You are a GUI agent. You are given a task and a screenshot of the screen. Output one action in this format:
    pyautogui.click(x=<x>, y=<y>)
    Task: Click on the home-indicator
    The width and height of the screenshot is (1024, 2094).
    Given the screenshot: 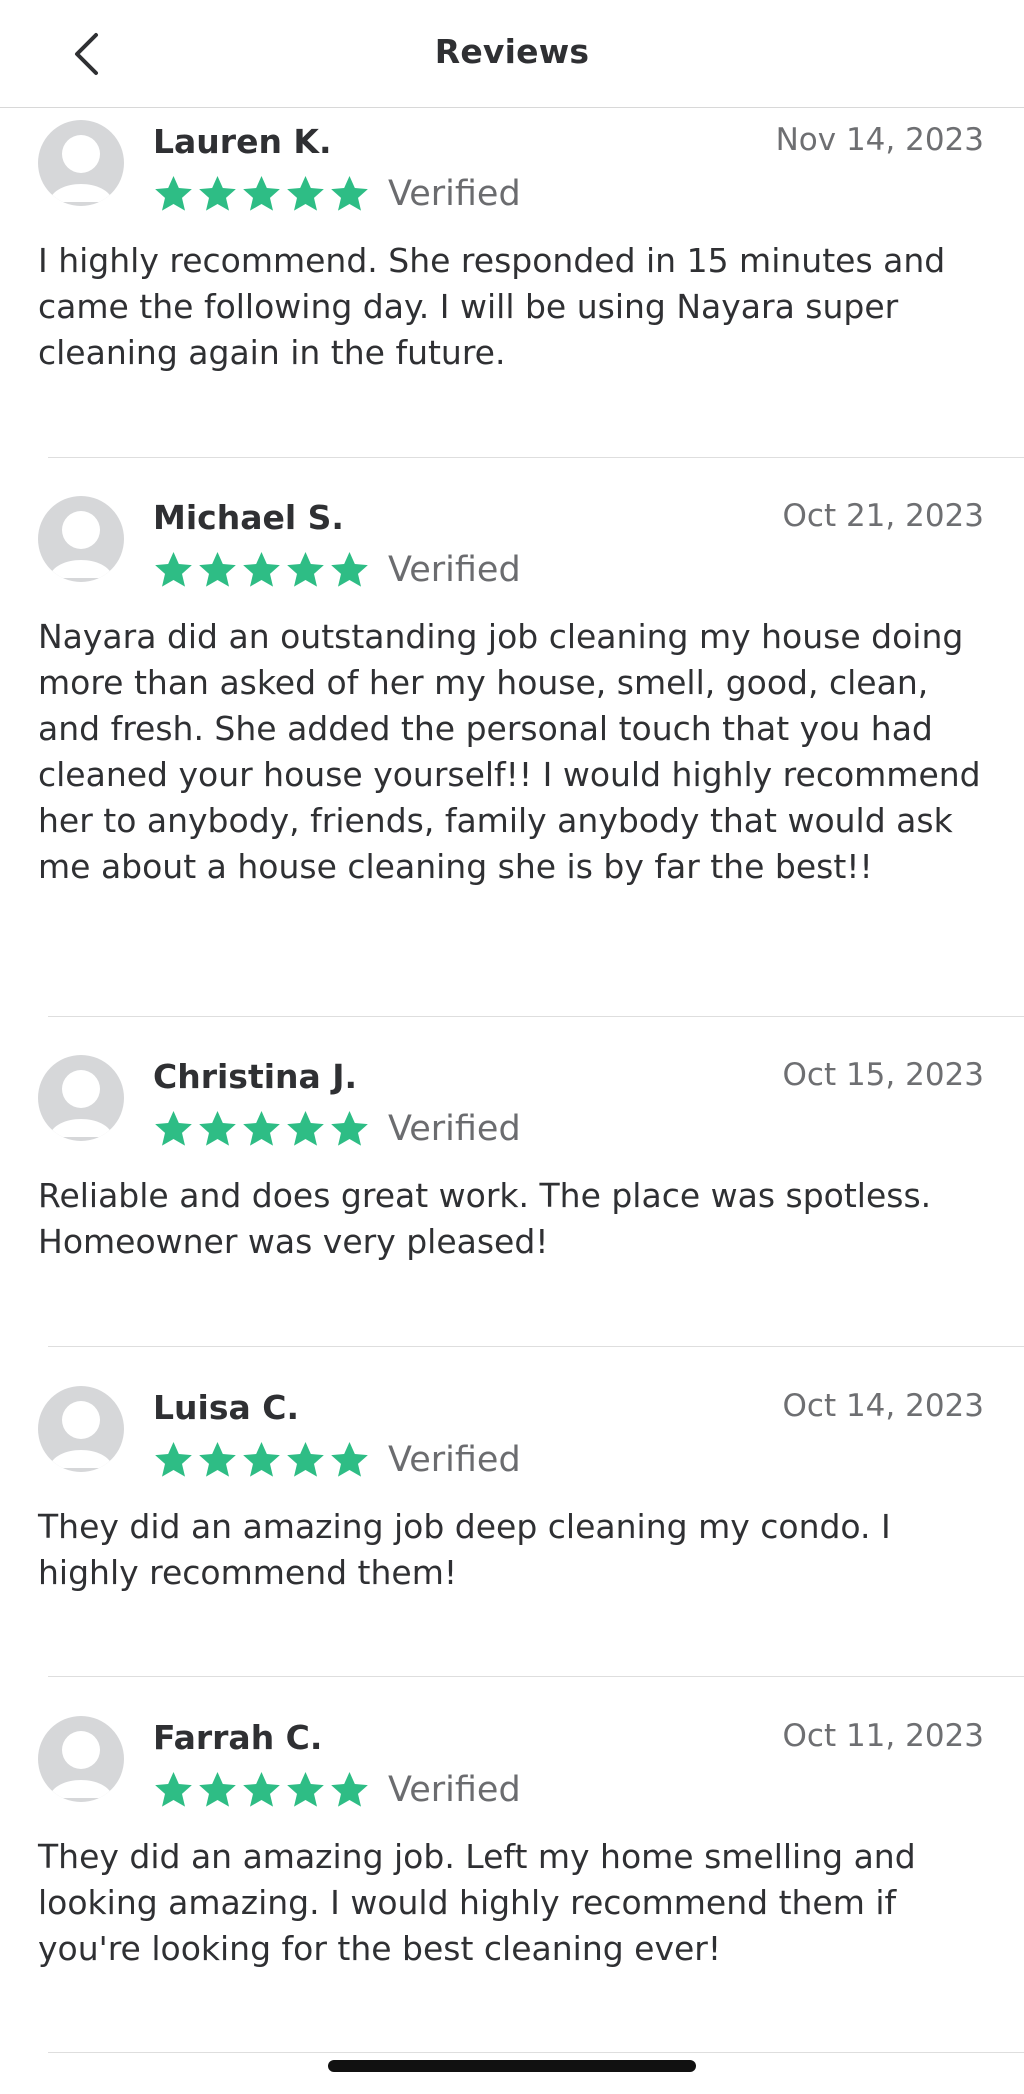 What is the action you would take?
    pyautogui.click(x=512, y=2066)
    